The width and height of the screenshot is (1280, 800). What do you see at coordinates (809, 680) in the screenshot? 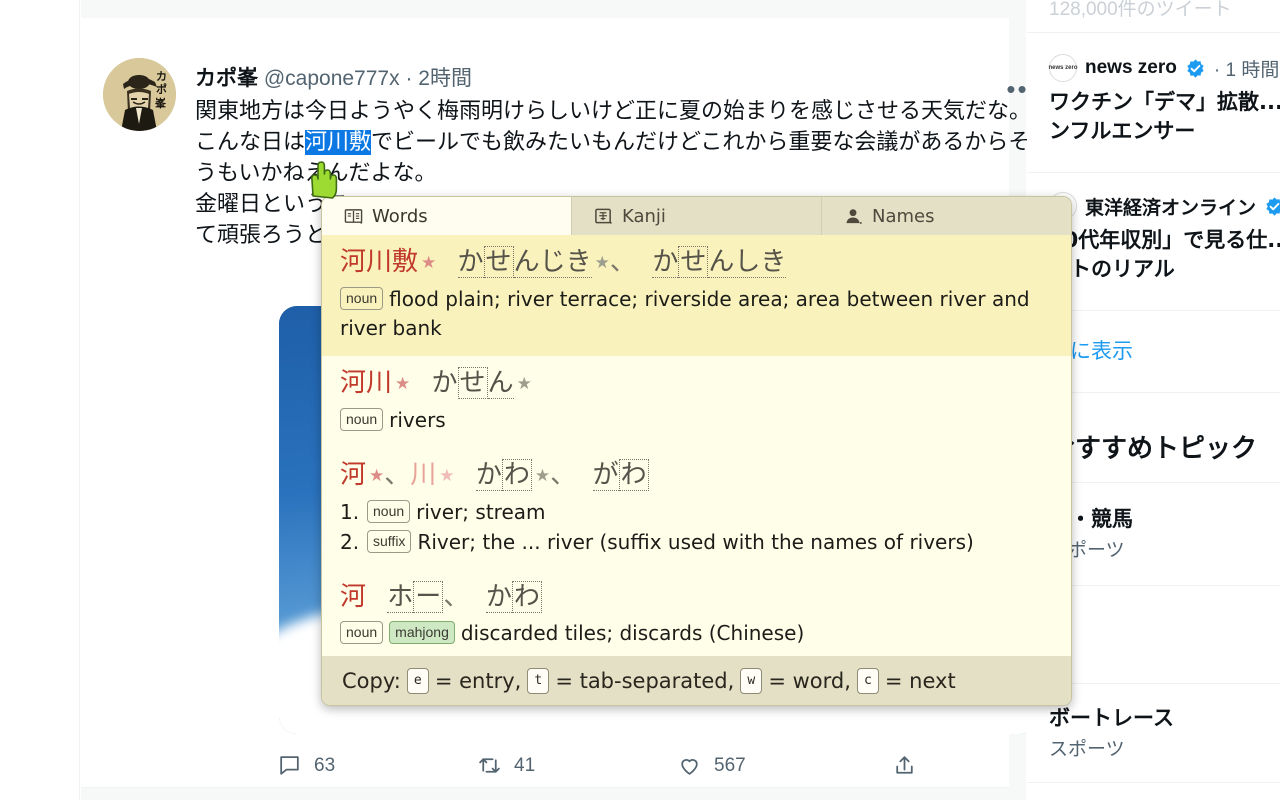
I see `copy-desc-word: = word,` at bounding box center [809, 680].